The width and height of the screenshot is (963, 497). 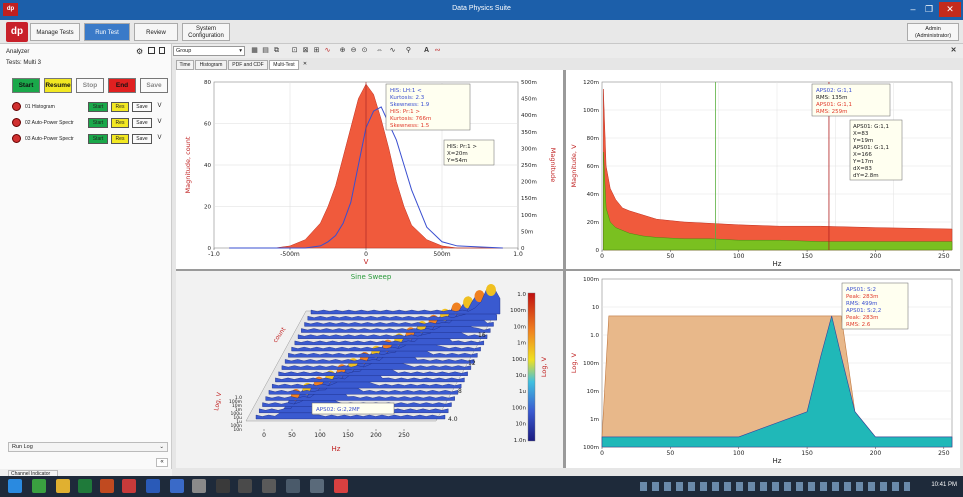 What do you see at coordinates (58, 85) in the screenshot?
I see `resume-button: Resume` at bounding box center [58, 85].